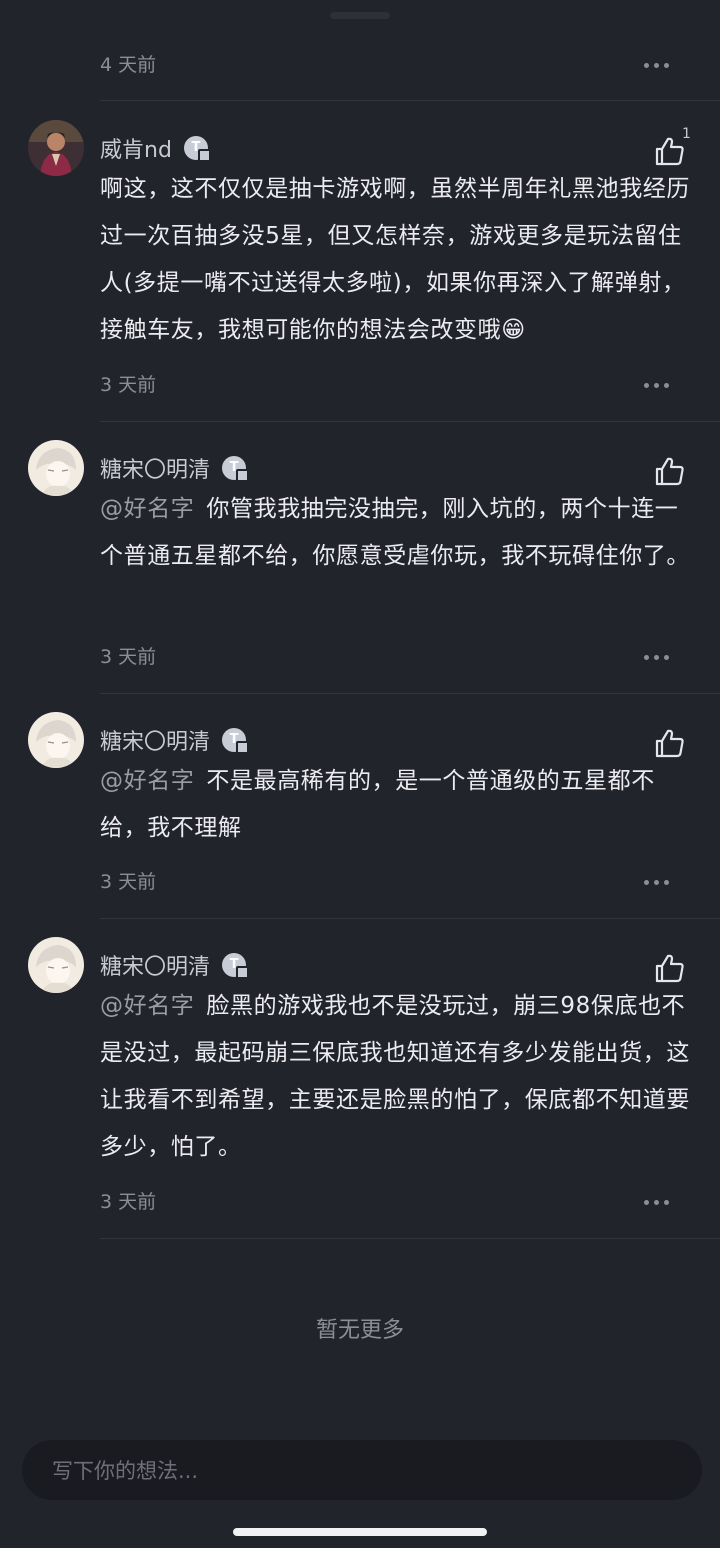 This screenshot has height=1548, width=720. What do you see at coordinates (136, 148) in the screenshot?
I see `author-name: 威肯nd` at bounding box center [136, 148].